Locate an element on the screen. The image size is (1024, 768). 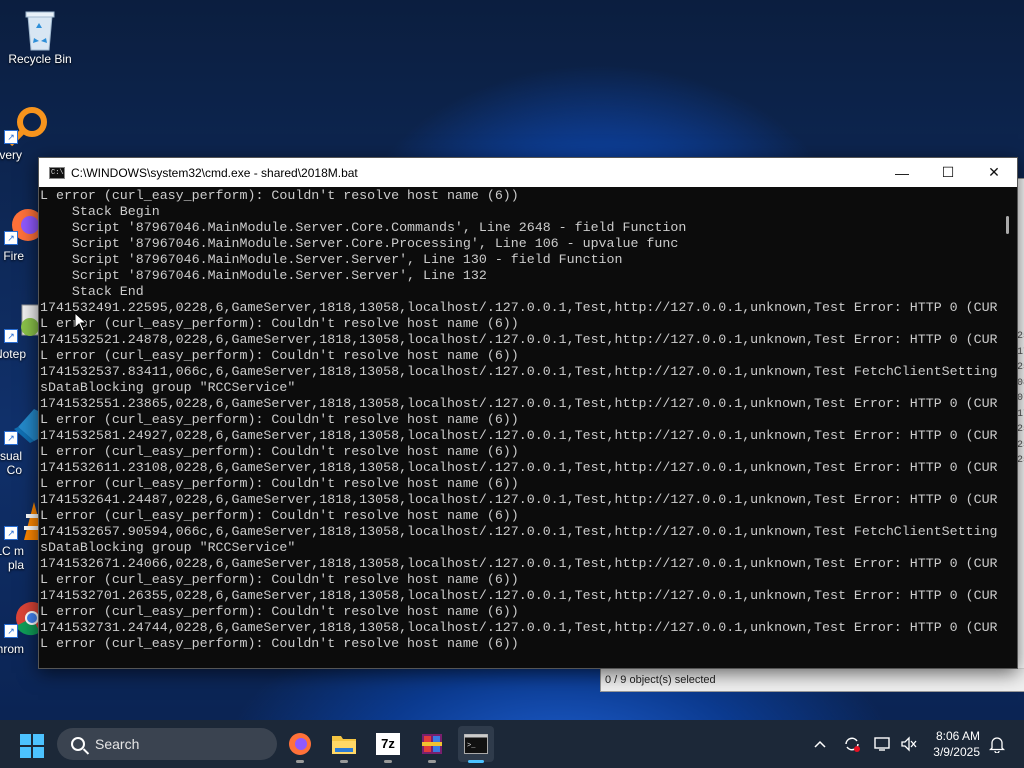
winrar-icon is located at coordinates (432, 744).